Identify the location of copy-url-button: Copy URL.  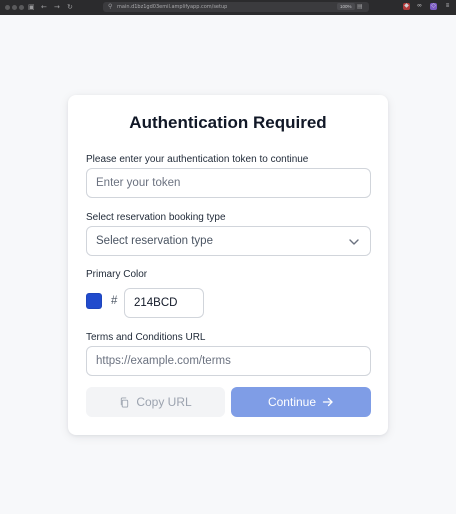
(155, 402).